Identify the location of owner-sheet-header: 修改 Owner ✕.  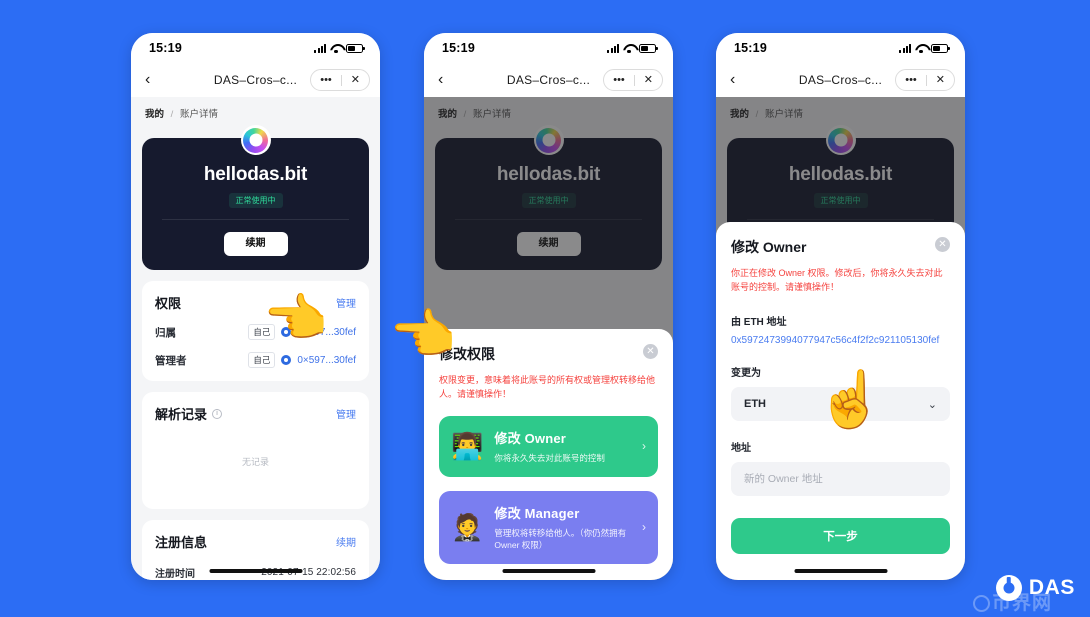
(840, 247).